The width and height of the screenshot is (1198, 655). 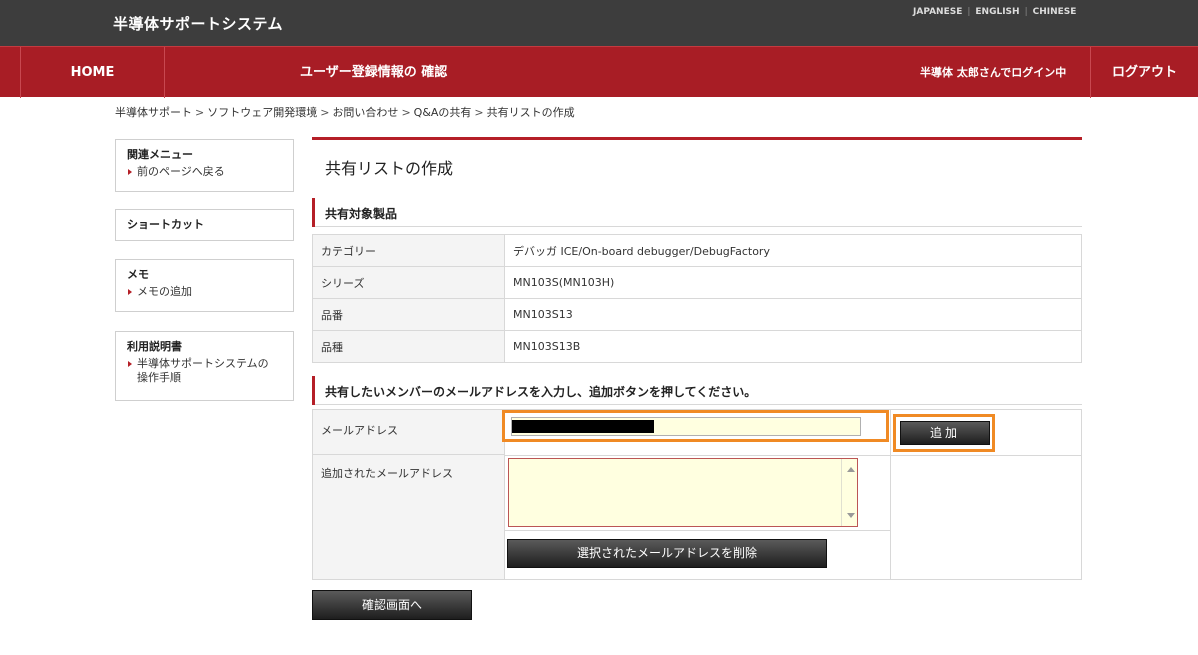 What do you see at coordinates (443, 112) in the screenshot?
I see `breadcrumb-item: Q&Aの共有` at bounding box center [443, 112].